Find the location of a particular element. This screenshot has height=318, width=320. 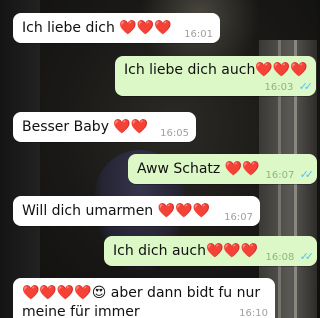

message-bubble-outgoing: Aww Schatz ❤️❤️ 16:07 ✓✓ is located at coordinates (222, 169).